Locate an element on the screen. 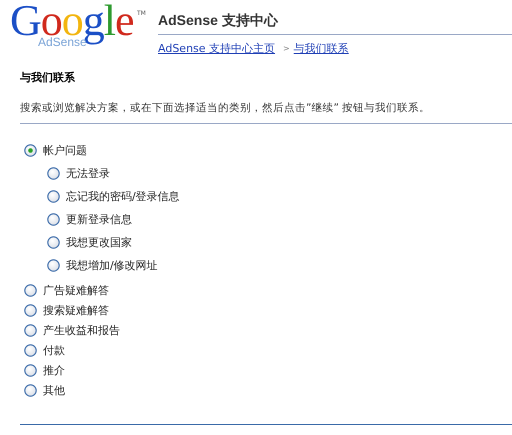  breadcrumb-link: 与我们联系 is located at coordinates (321, 48).